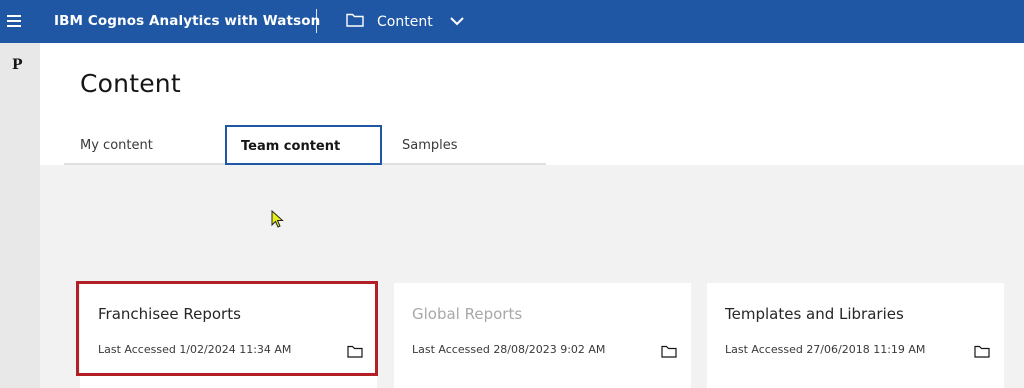 The image size is (1024, 388). What do you see at coordinates (17, 65) in the screenshot?
I see `personal-menu-icon: P` at bounding box center [17, 65].